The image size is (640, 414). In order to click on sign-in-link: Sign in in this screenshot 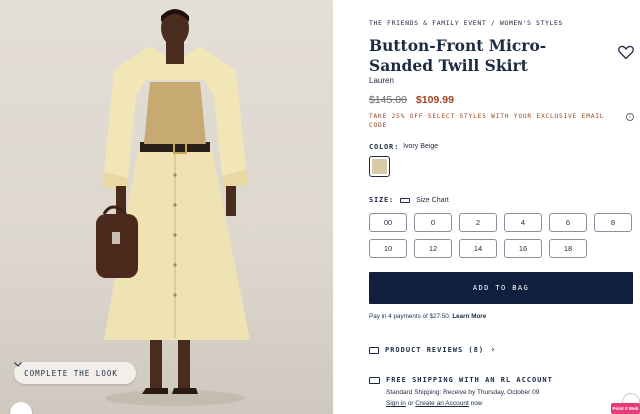, I will do `click(396, 403)`.